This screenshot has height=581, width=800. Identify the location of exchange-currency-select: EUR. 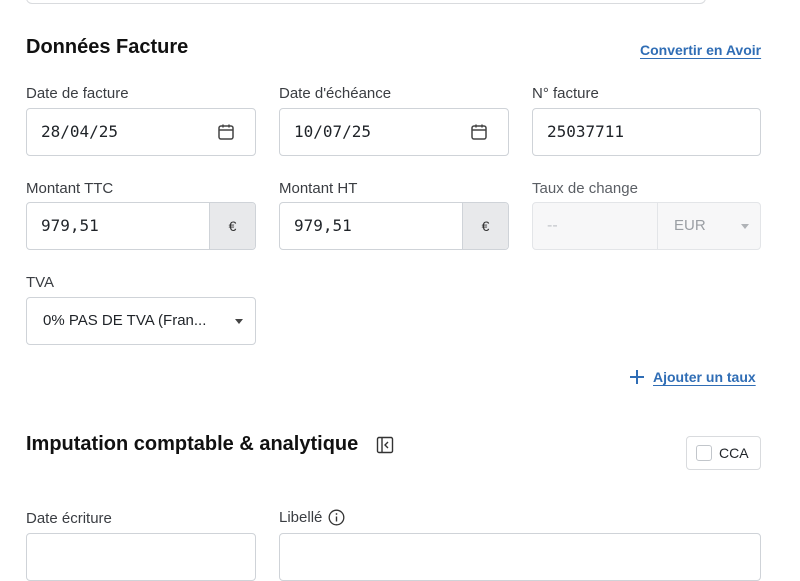
(690, 225).